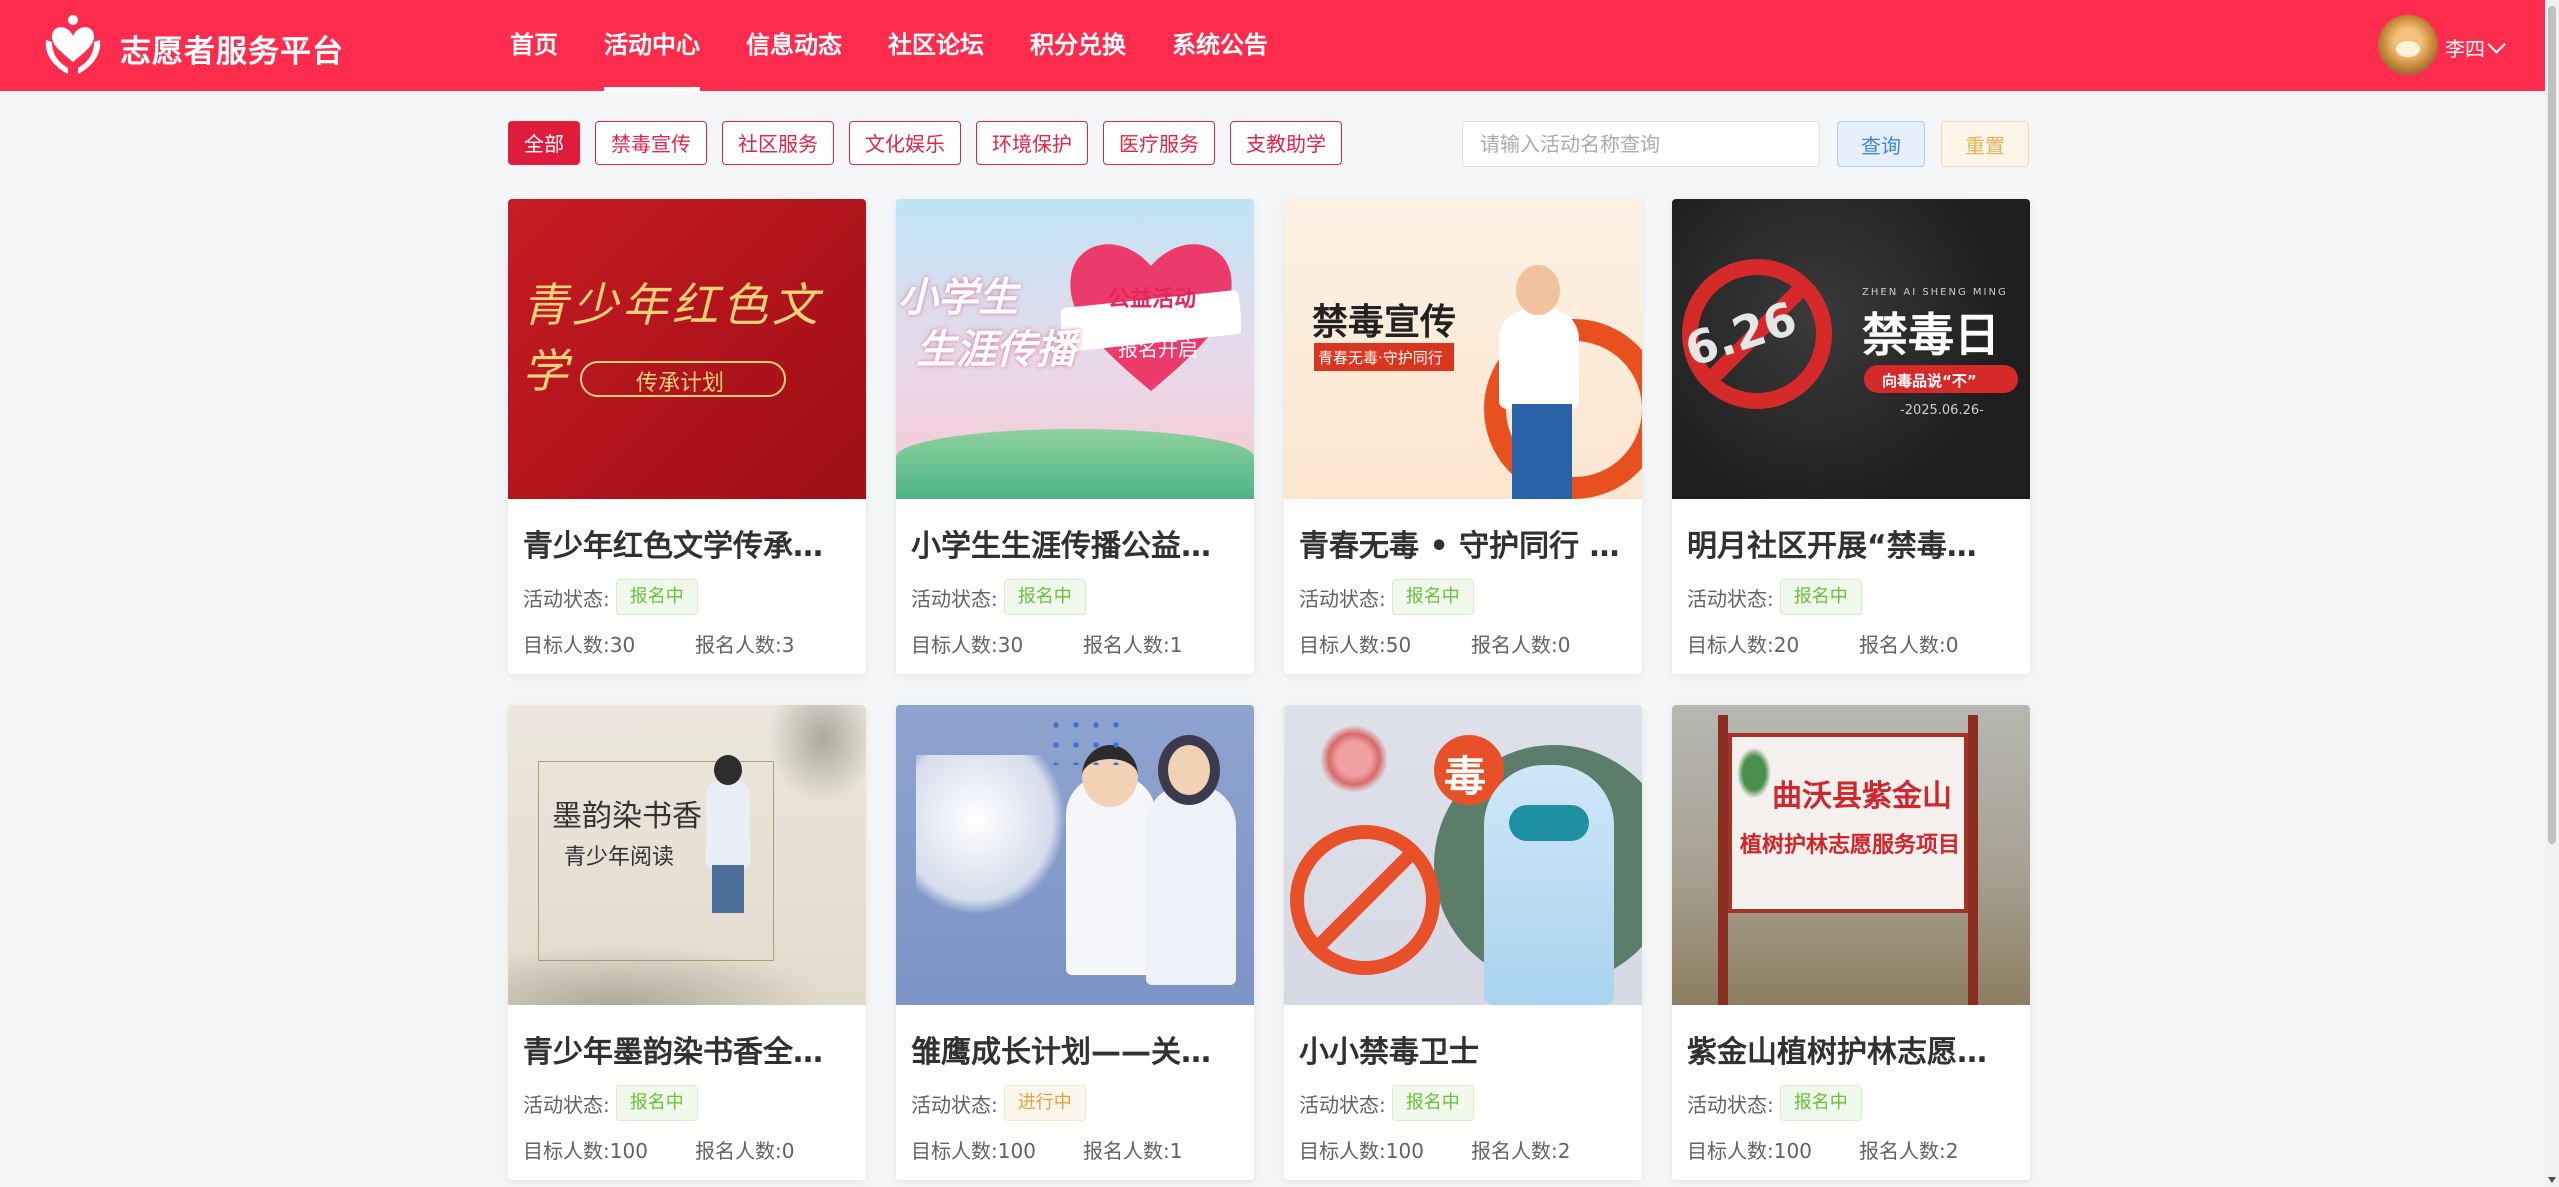 This screenshot has width=2559, height=1187. What do you see at coordinates (1159, 143) in the screenshot?
I see `filter-medical: 医疗服务` at bounding box center [1159, 143].